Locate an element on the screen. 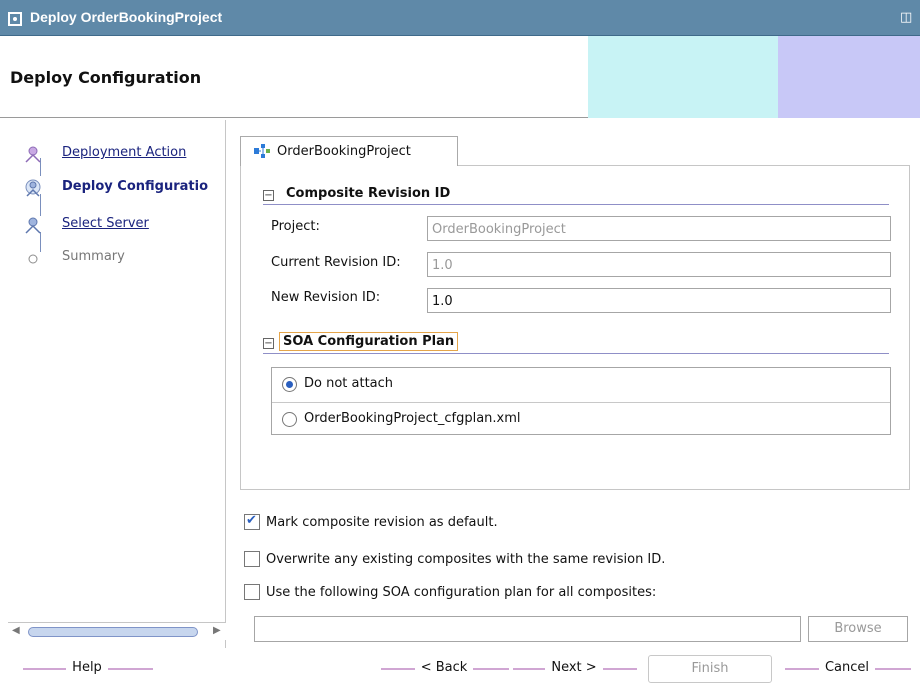  nav-horizontal-scrollbar: ◀ ▶ is located at coordinates (117, 631).